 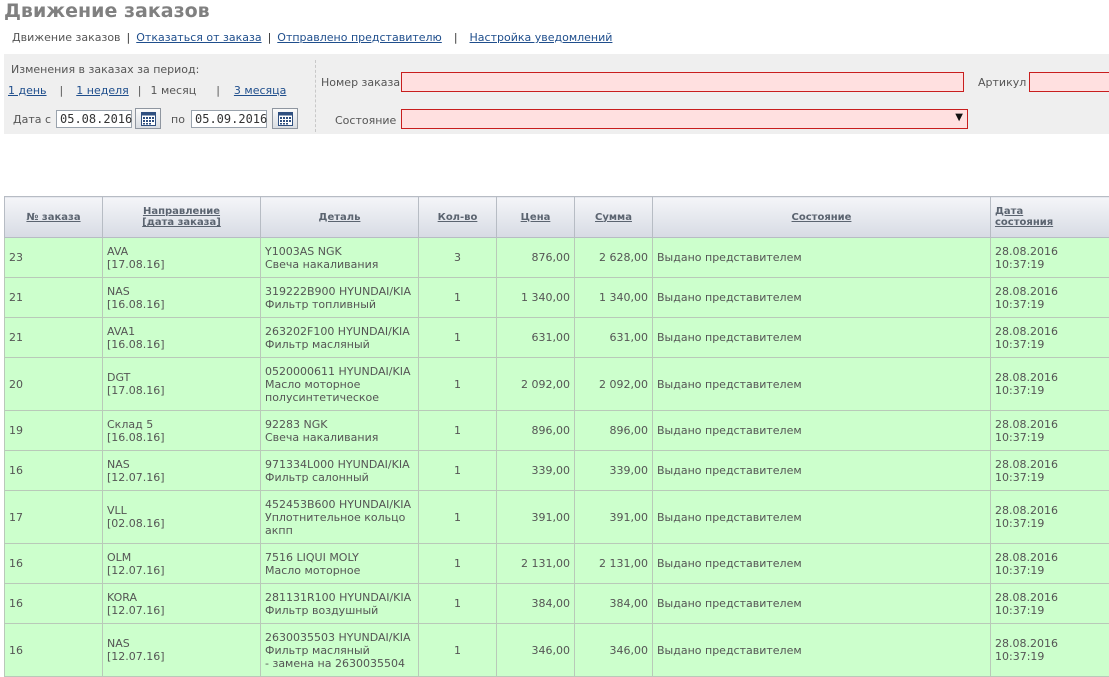 I want to click on cell-price: 876,00, so click(x=536, y=258).